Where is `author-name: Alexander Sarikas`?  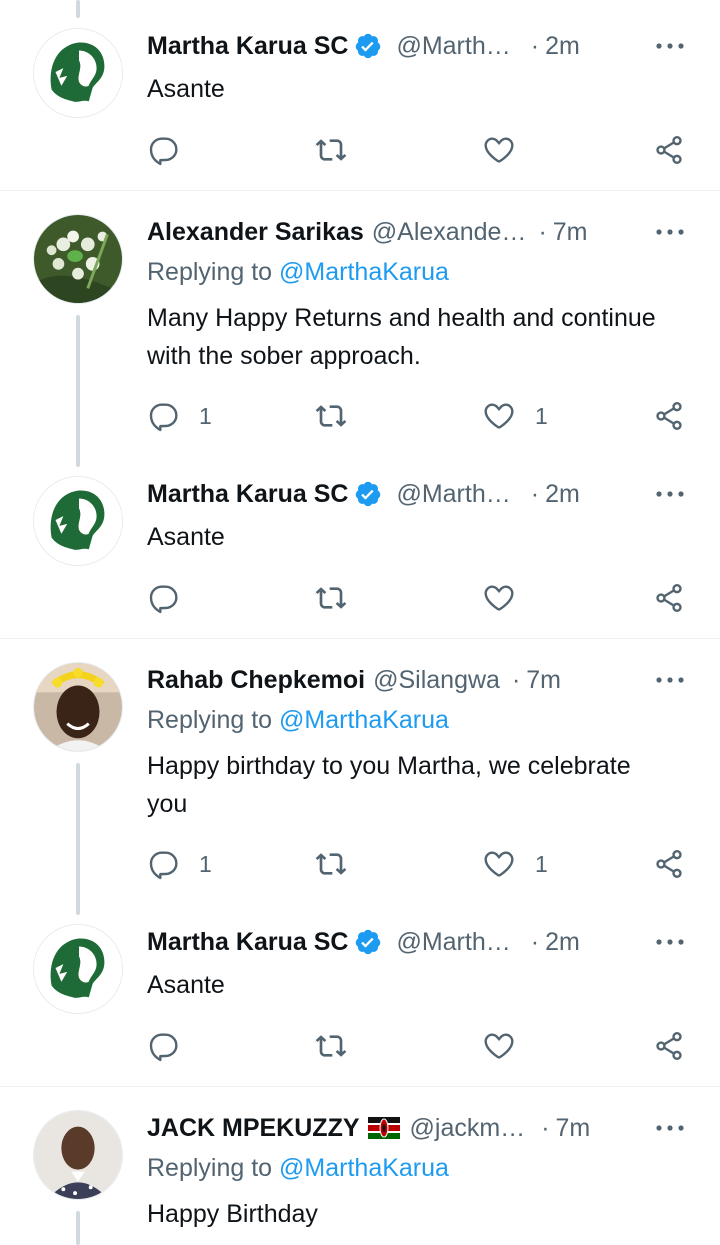 author-name: Alexander Sarikas is located at coordinates (255, 232).